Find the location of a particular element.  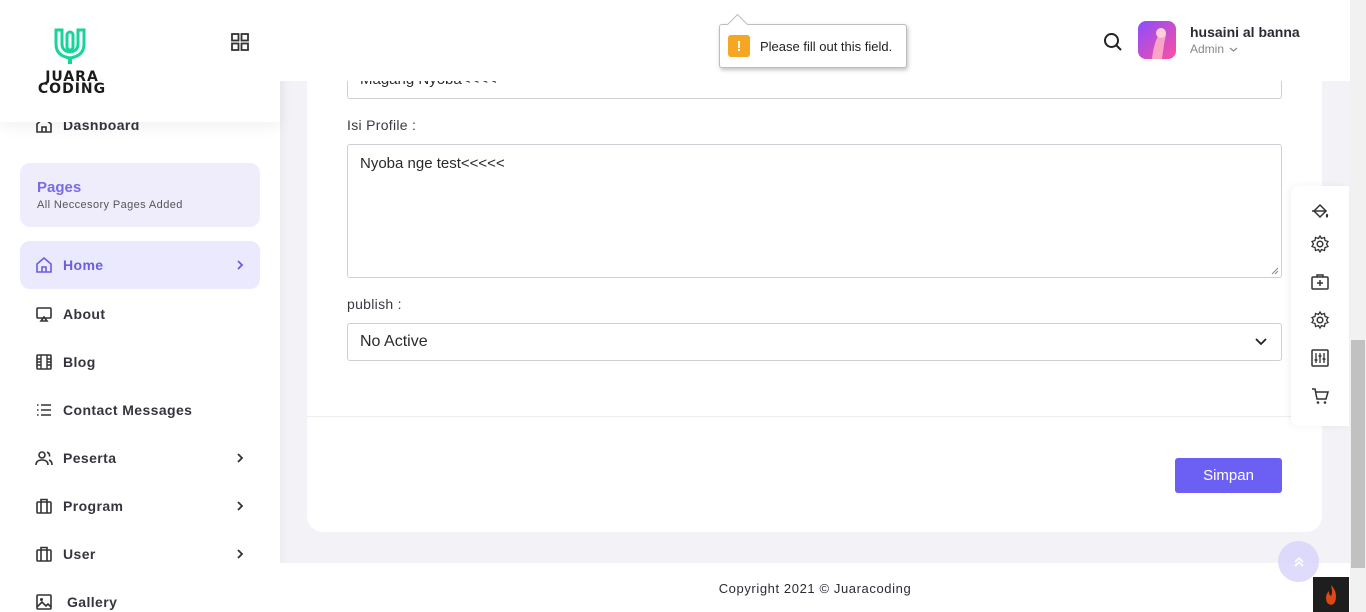

profile-label: Isi Profile : is located at coordinates (382, 125).